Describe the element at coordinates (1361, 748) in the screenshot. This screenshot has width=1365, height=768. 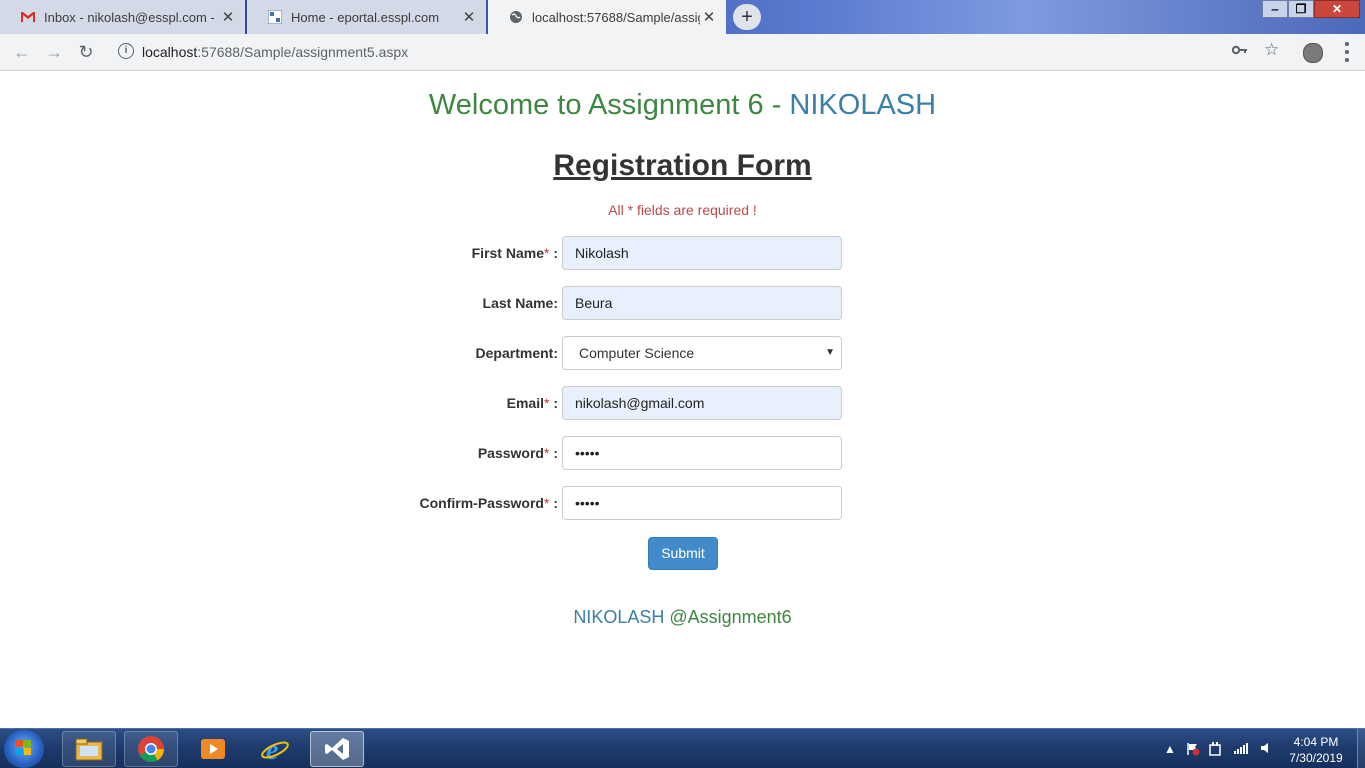
I see `show-desktop-button` at that location.